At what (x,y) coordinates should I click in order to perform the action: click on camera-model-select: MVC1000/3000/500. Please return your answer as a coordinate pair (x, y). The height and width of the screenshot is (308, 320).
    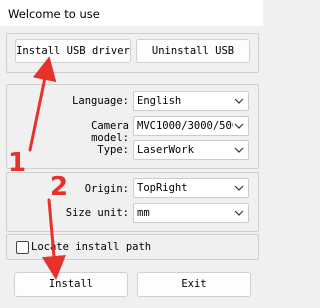
    Looking at the image, I should click on (191, 126).